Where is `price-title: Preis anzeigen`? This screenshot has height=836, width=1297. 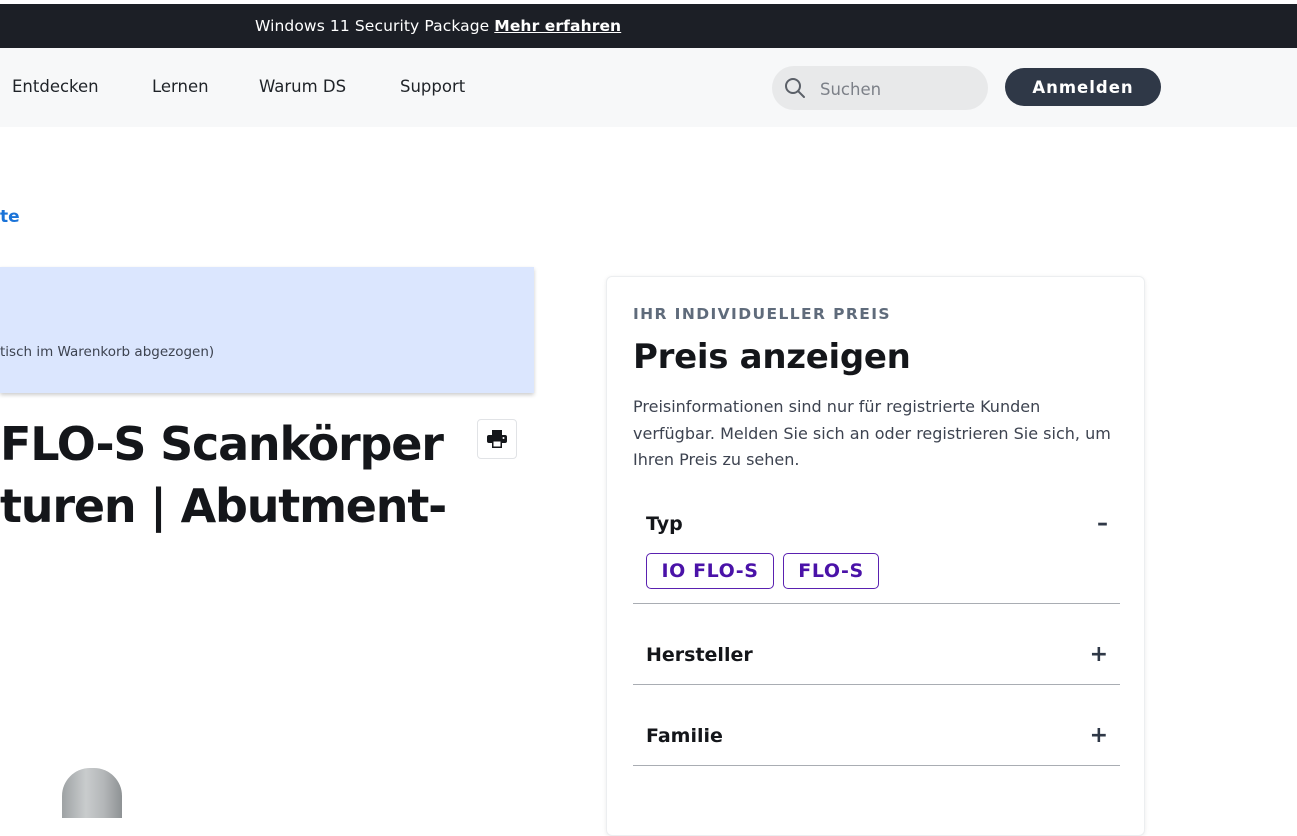 price-title: Preis anzeigen is located at coordinates (772, 357).